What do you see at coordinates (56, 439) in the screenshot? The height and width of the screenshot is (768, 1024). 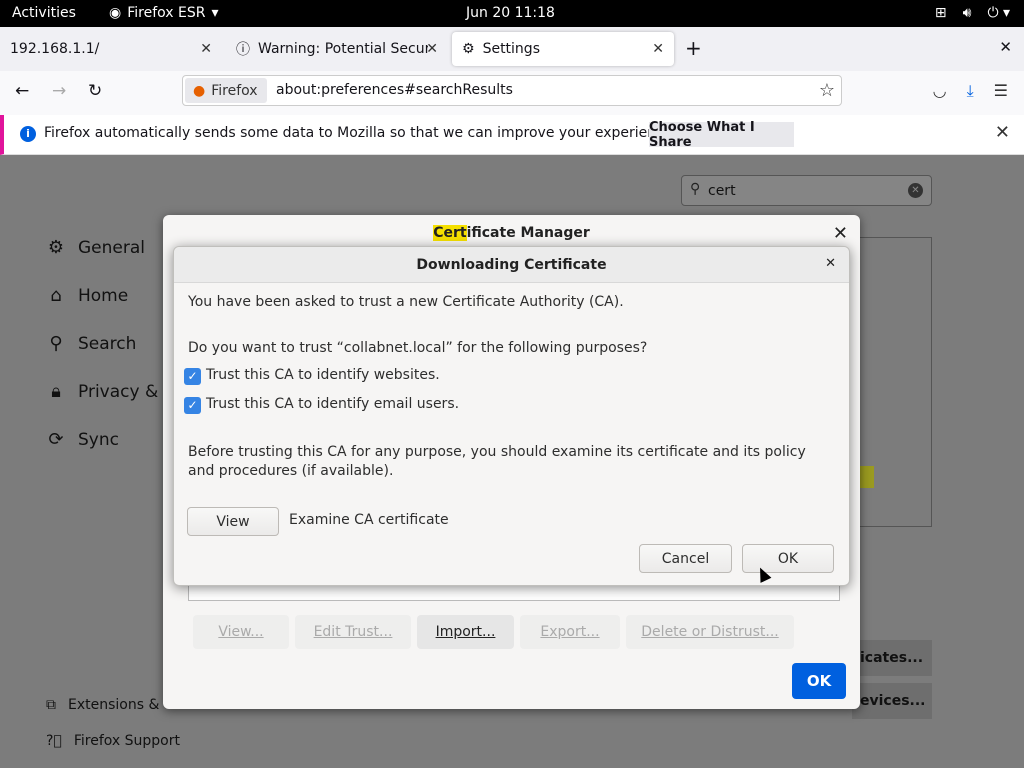 I see `sync-icon: ⟳` at bounding box center [56, 439].